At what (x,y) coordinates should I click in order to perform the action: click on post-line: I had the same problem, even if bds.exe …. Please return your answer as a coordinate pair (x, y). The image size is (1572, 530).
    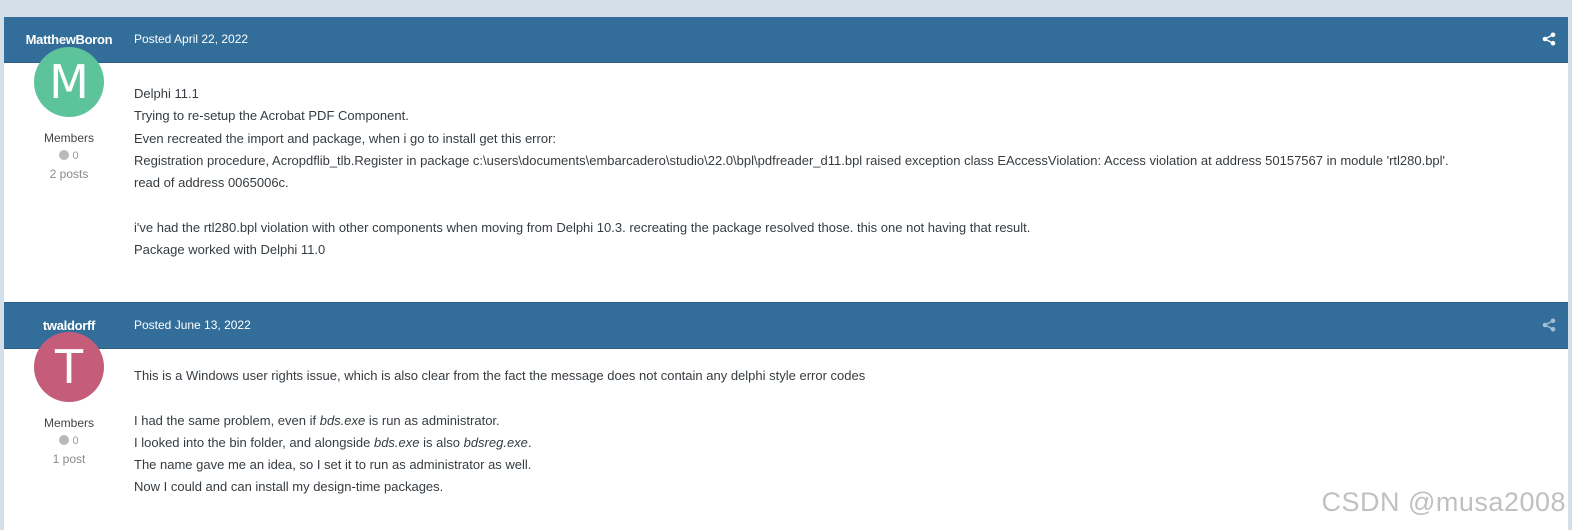
    Looking at the image, I should click on (841, 421).